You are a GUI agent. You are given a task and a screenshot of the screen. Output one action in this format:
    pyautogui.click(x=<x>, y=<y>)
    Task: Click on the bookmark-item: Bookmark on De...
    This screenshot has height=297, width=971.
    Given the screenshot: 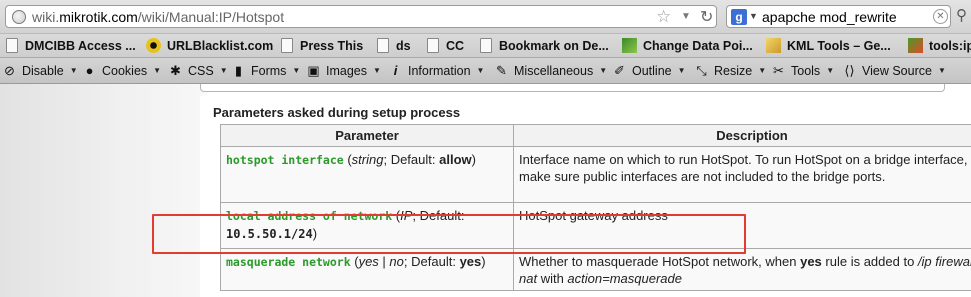 What is the action you would take?
    pyautogui.click(x=544, y=45)
    